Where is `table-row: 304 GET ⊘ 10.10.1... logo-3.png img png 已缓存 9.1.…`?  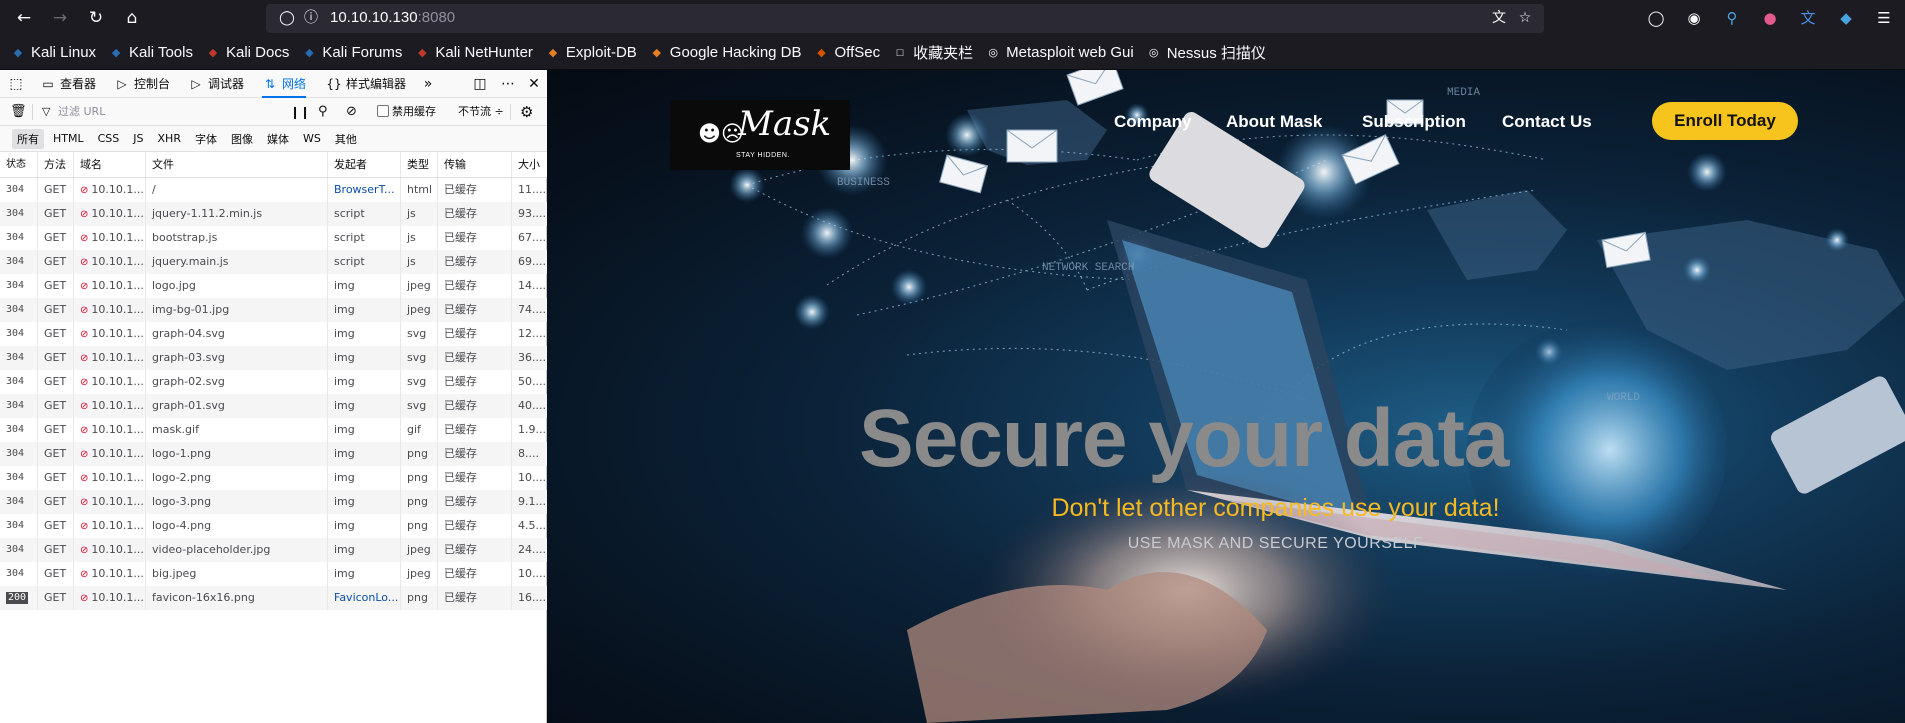 table-row: 304 GET ⊘ 10.10.1... logo-3.png img png 已缓存 9.1.… is located at coordinates (273, 502).